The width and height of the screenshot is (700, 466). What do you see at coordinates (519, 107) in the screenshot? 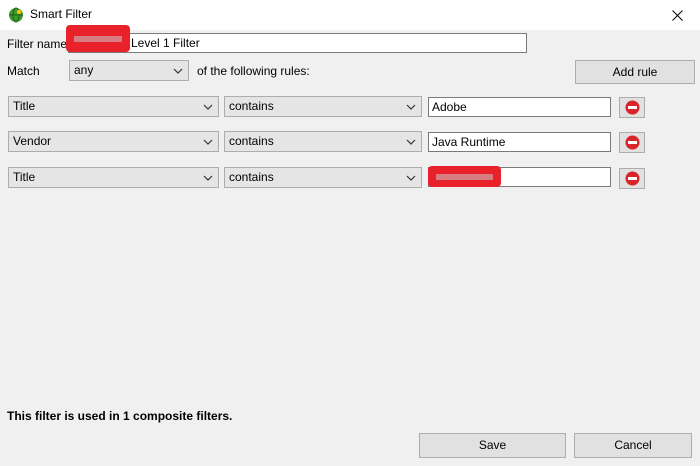
I see `rule-value-input: Adobe` at bounding box center [519, 107].